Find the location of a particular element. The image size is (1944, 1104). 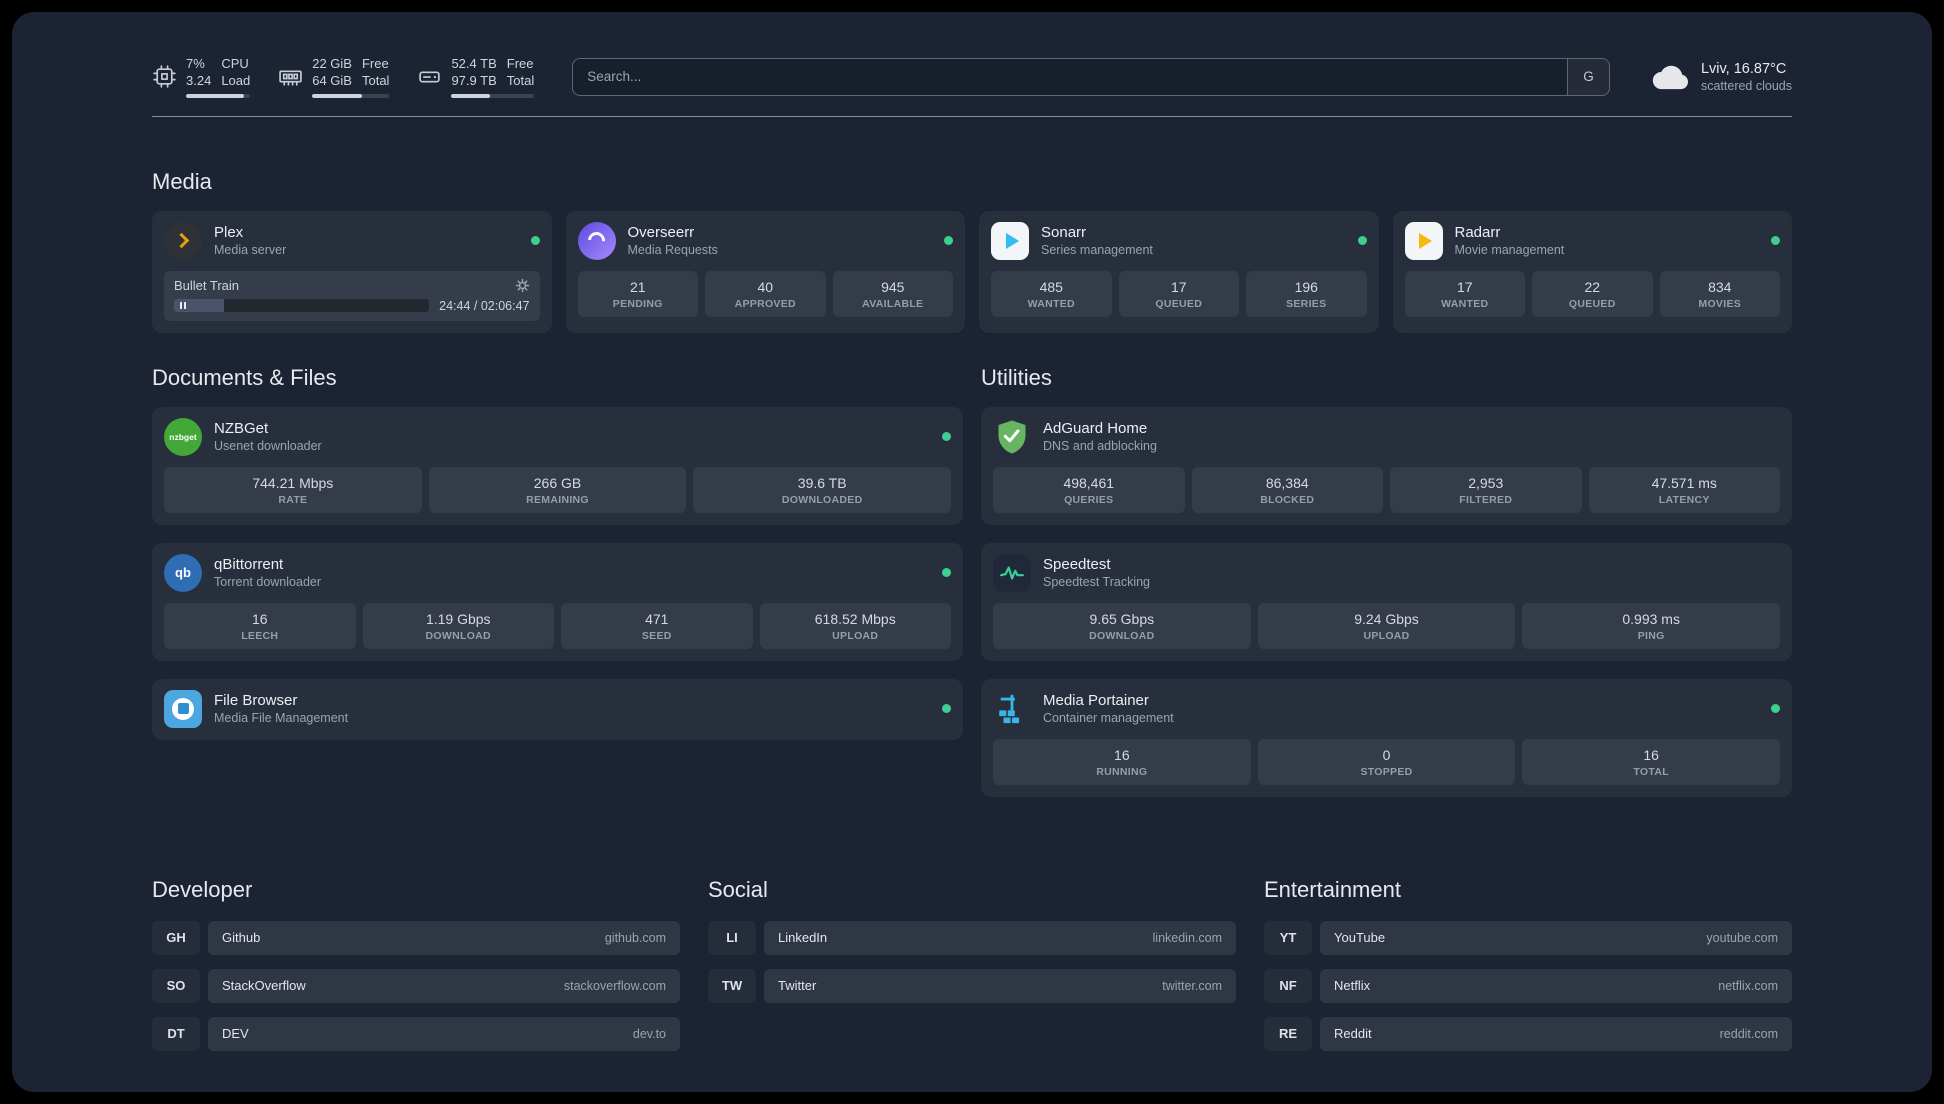

bookmark-group-title: Social is located at coordinates (738, 889).